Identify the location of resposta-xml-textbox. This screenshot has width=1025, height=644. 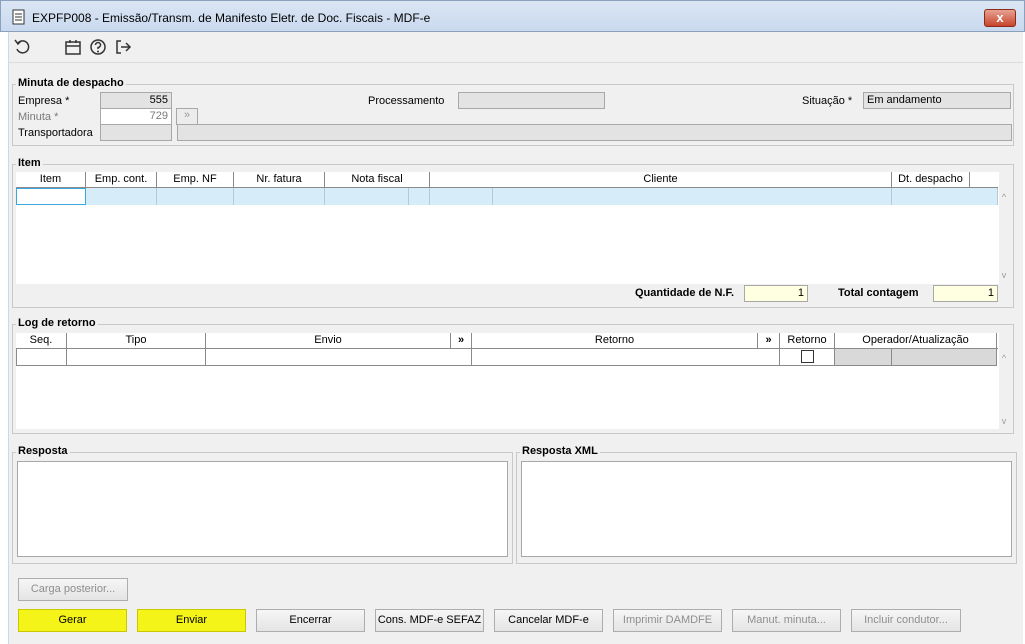
(766, 509).